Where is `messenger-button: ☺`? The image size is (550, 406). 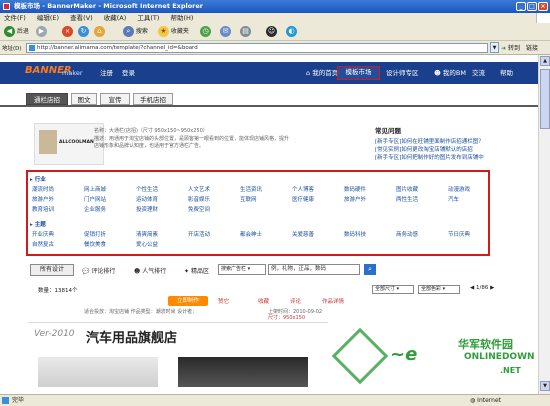 messenger-button: ☺ is located at coordinates (271, 32).